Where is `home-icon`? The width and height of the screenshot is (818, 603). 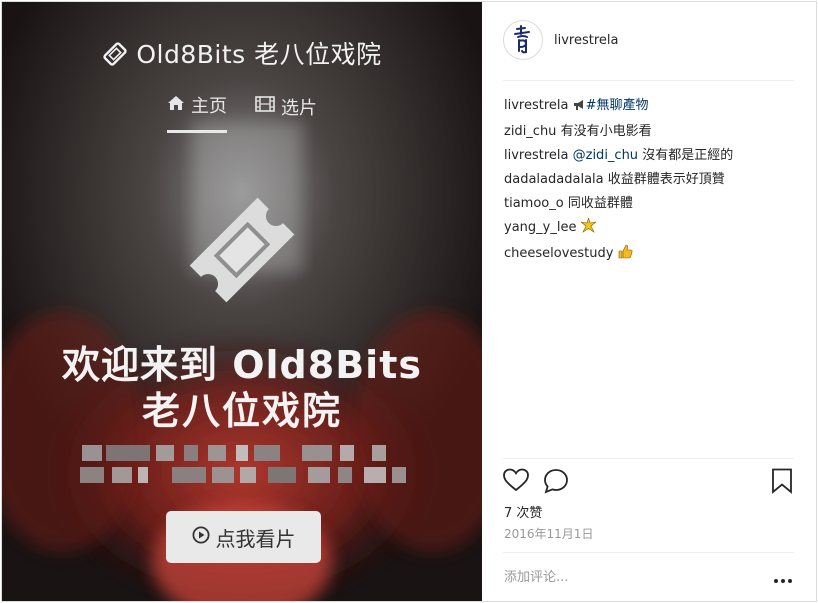
home-icon is located at coordinates (176, 105).